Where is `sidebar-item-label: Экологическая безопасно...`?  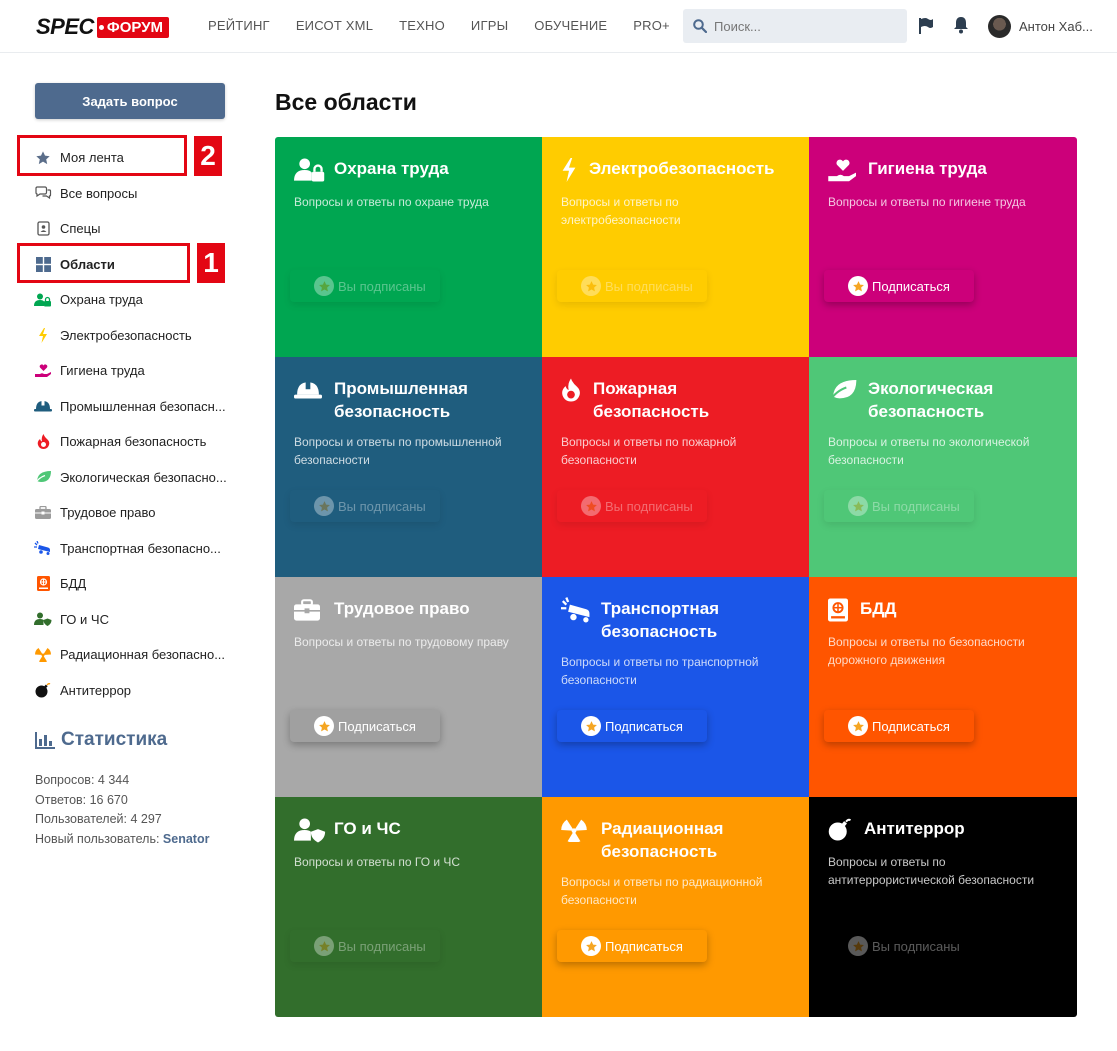
sidebar-item-label: Экологическая безопасно... is located at coordinates (143, 477).